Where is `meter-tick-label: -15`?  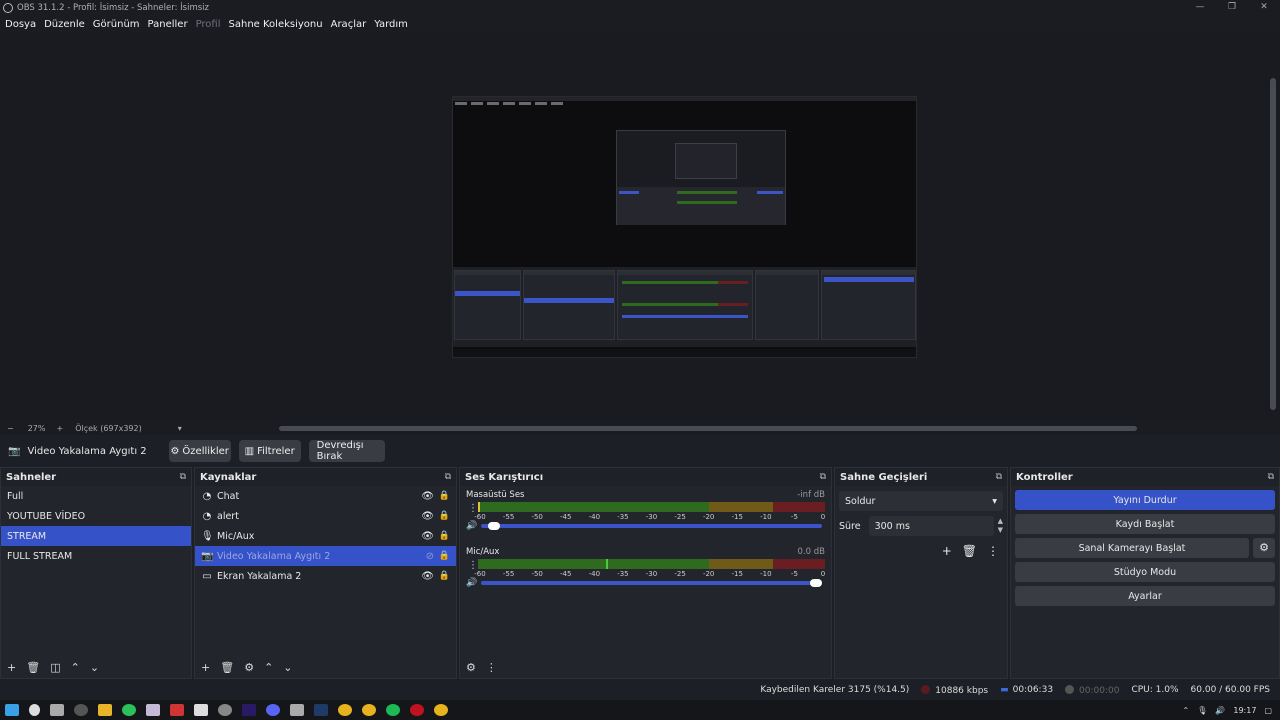 meter-tick-label: -15 is located at coordinates (737, 517).